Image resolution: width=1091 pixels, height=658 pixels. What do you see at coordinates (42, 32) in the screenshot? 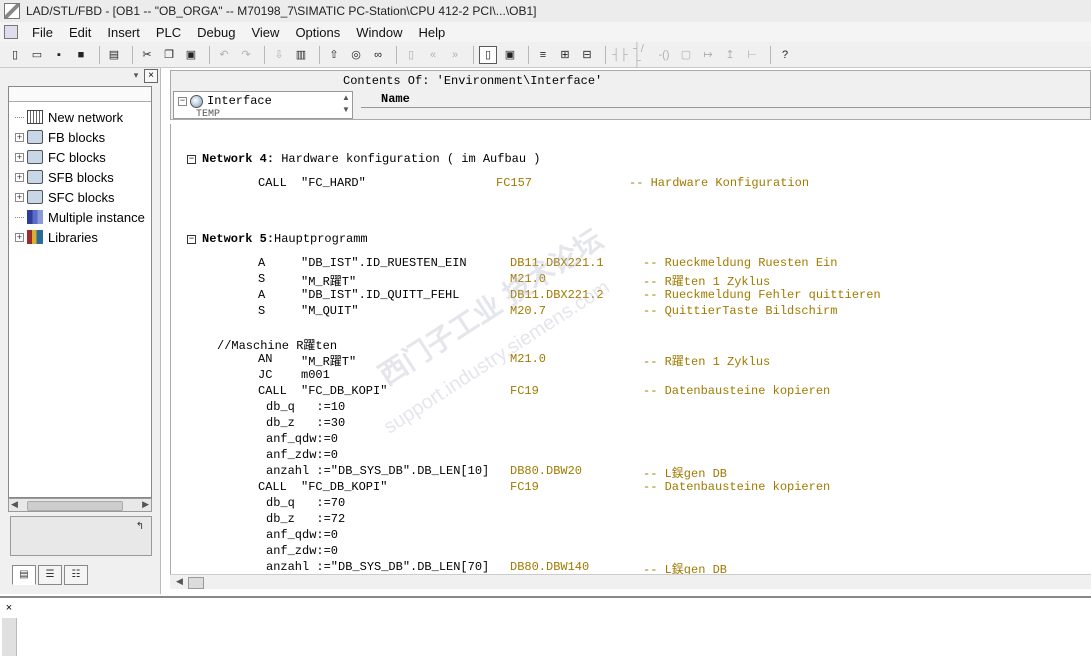
I see `menu-file: File` at bounding box center [42, 32].